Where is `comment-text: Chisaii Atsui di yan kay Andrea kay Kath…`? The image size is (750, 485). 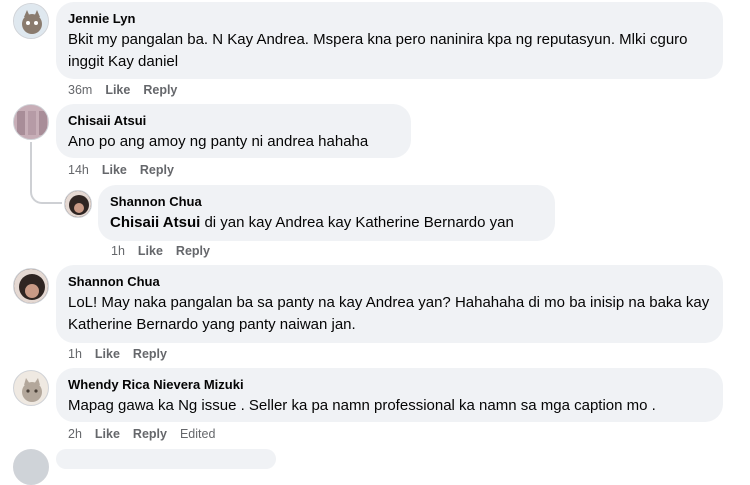 comment-text: Chisaii Atsui di yan kay Andrea kay Kath… is located at coordinates (326, 223).